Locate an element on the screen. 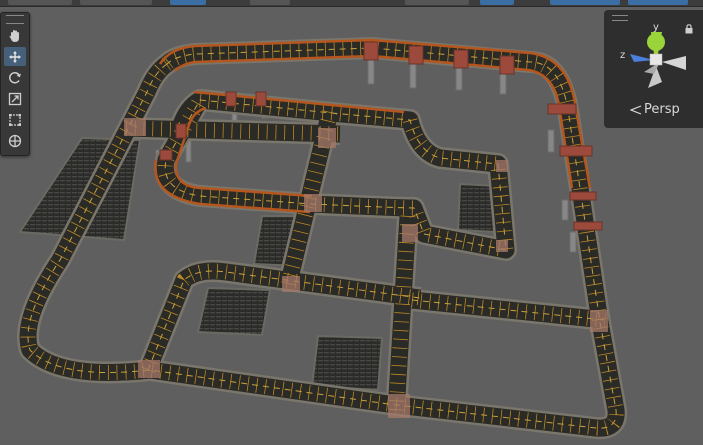  top-toolbar-strip is located at coordinates (351, 3).